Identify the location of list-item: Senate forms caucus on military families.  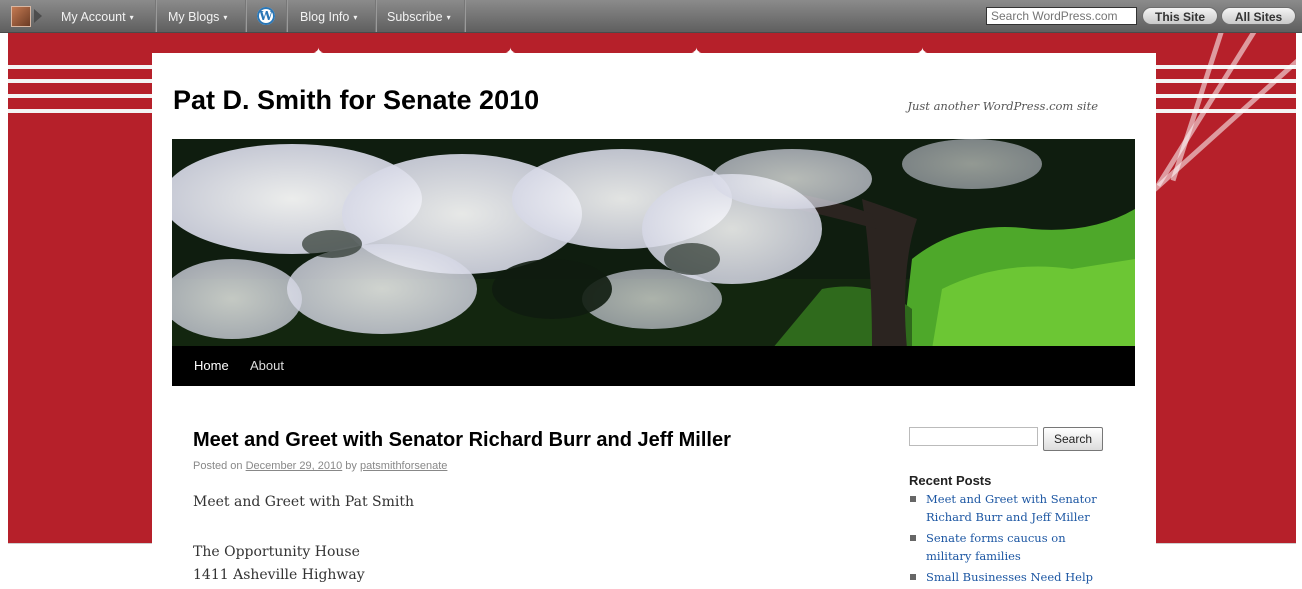
(1009, 547).